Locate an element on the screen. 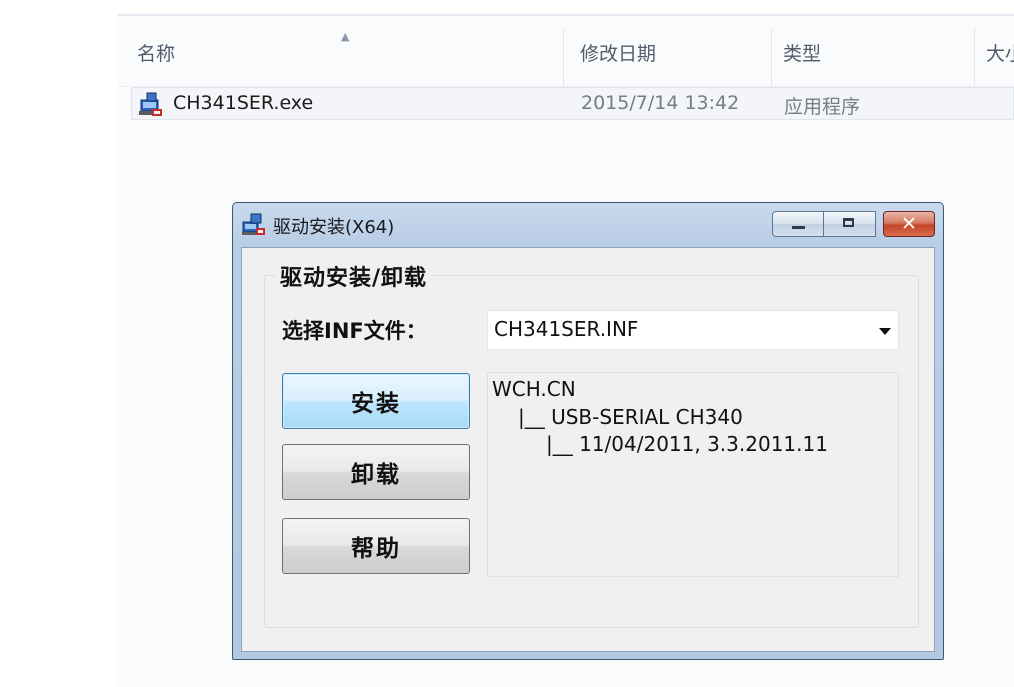  file-list-item: CH341SER.exe 2015/7/14 13:42 应用程序 is located at coordinates (572, 103).